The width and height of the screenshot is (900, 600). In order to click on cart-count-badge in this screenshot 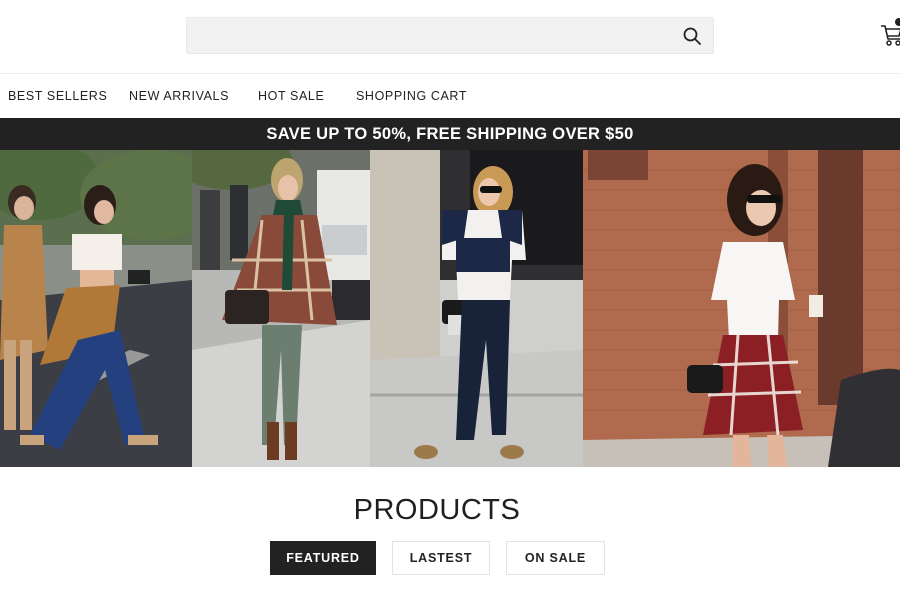, I will do `click(897, 22)`.